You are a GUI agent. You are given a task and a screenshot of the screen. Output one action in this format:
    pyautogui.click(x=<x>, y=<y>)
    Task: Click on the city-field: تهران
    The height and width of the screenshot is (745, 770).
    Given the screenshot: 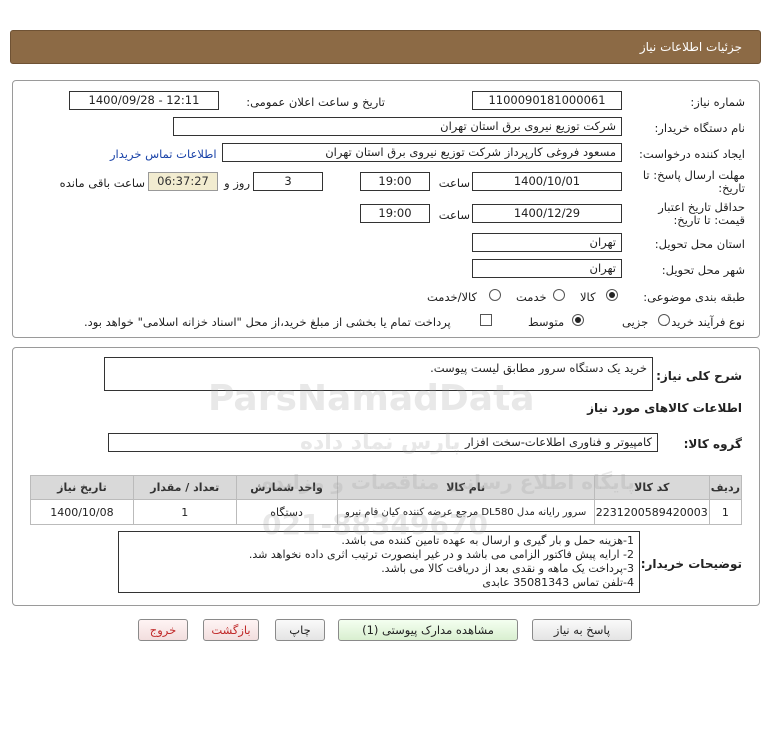 What is the action you would take?
    pyautogui.click(x=547, y=268)
    